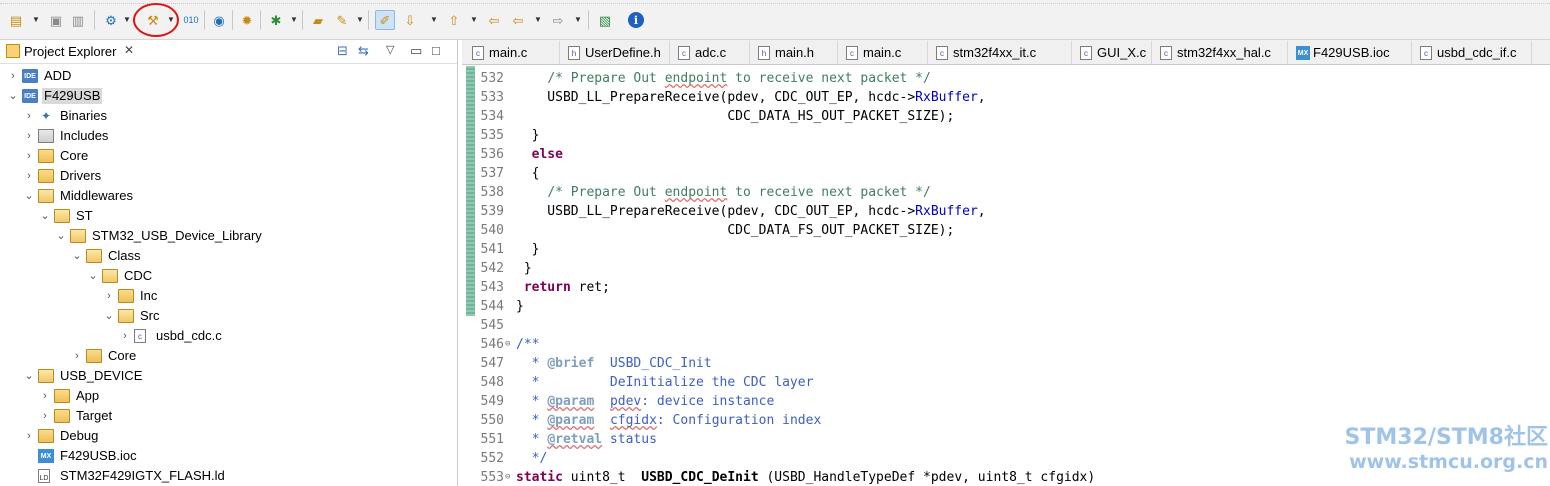  I want to click on save-button: ▣, so click(56, 20).